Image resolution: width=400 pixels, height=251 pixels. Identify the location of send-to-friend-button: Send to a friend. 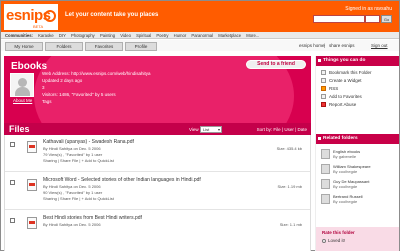
(276, 64).